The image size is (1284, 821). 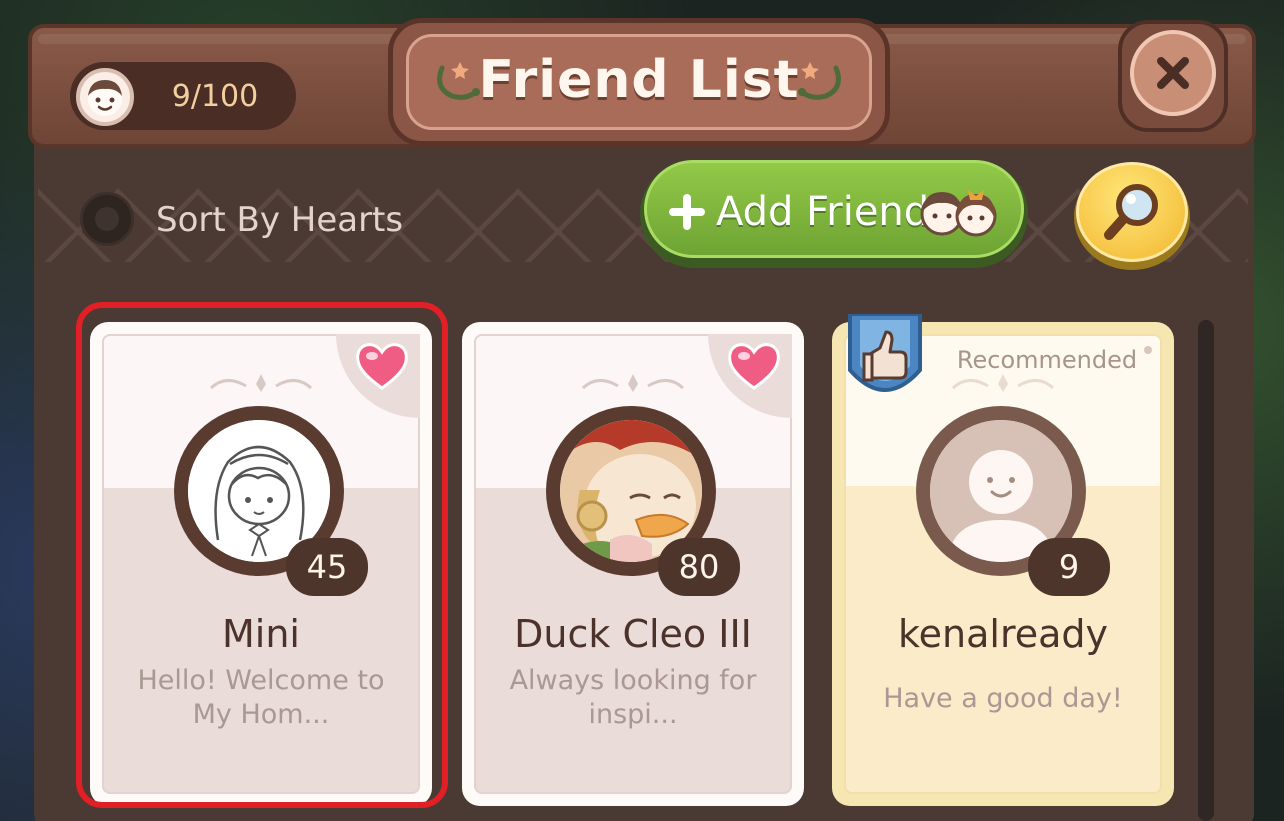 I want to click on close-icon, so click(x=1173, y=73).